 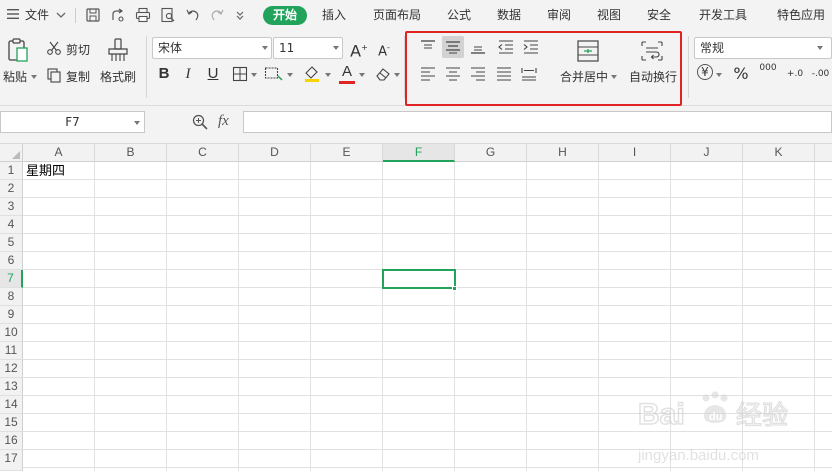 I want to click on decrease-font-size-button: A-, so click(x=384, y=48).